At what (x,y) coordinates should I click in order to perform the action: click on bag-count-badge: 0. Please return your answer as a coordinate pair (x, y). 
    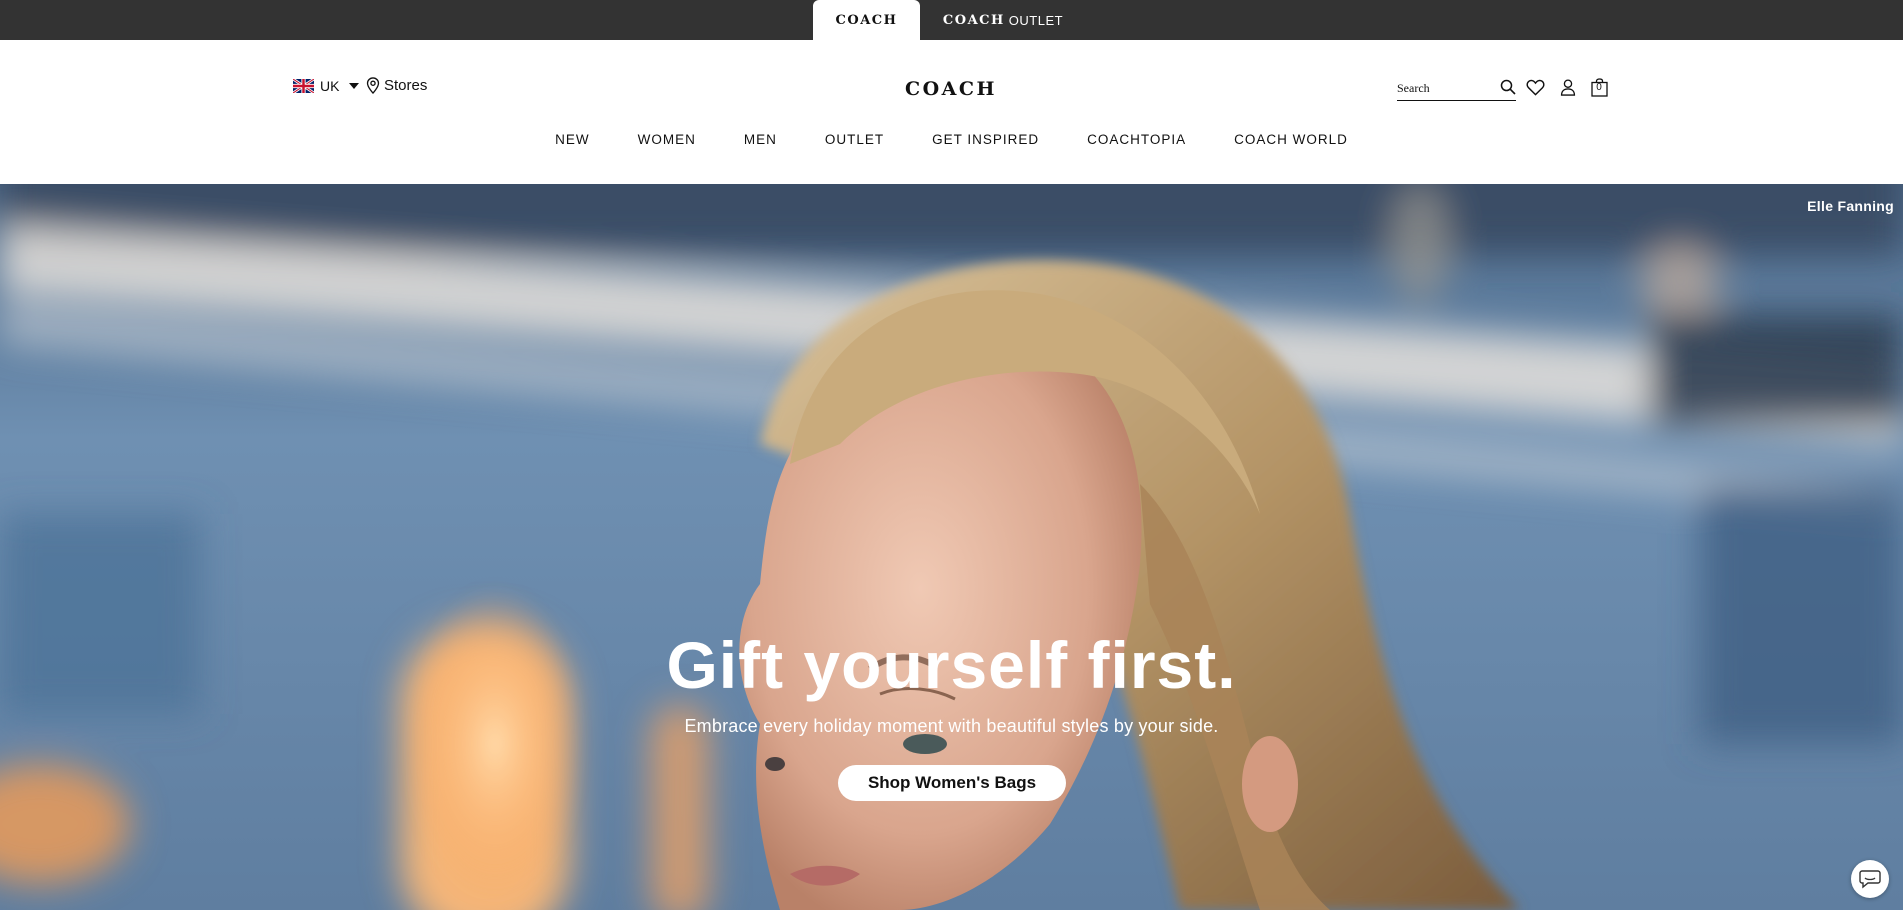
    Looking at the image, I should click on (1599, 87).